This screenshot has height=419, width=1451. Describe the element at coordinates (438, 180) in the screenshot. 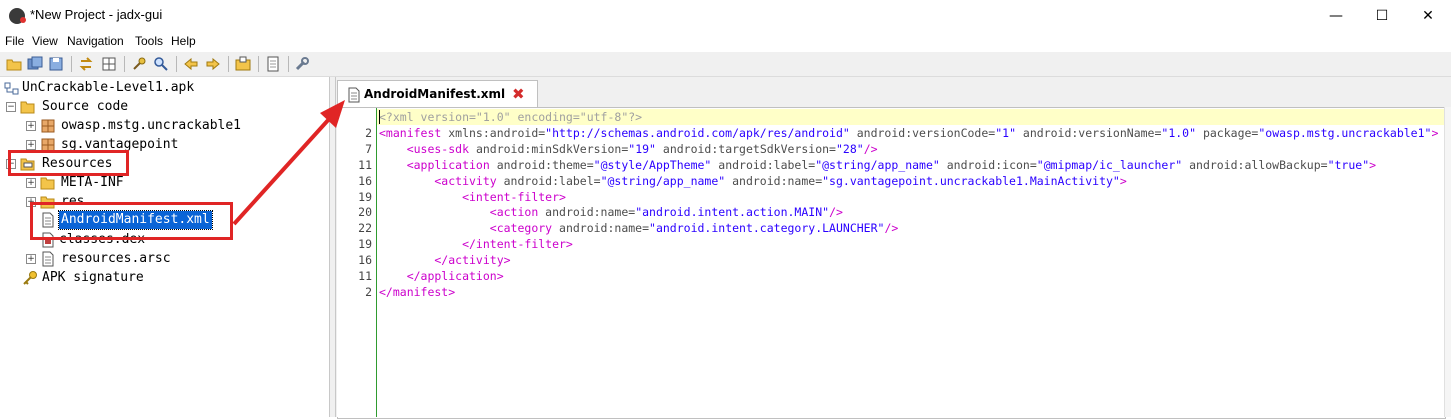

I see `code-token-tag: <activity` at that location.